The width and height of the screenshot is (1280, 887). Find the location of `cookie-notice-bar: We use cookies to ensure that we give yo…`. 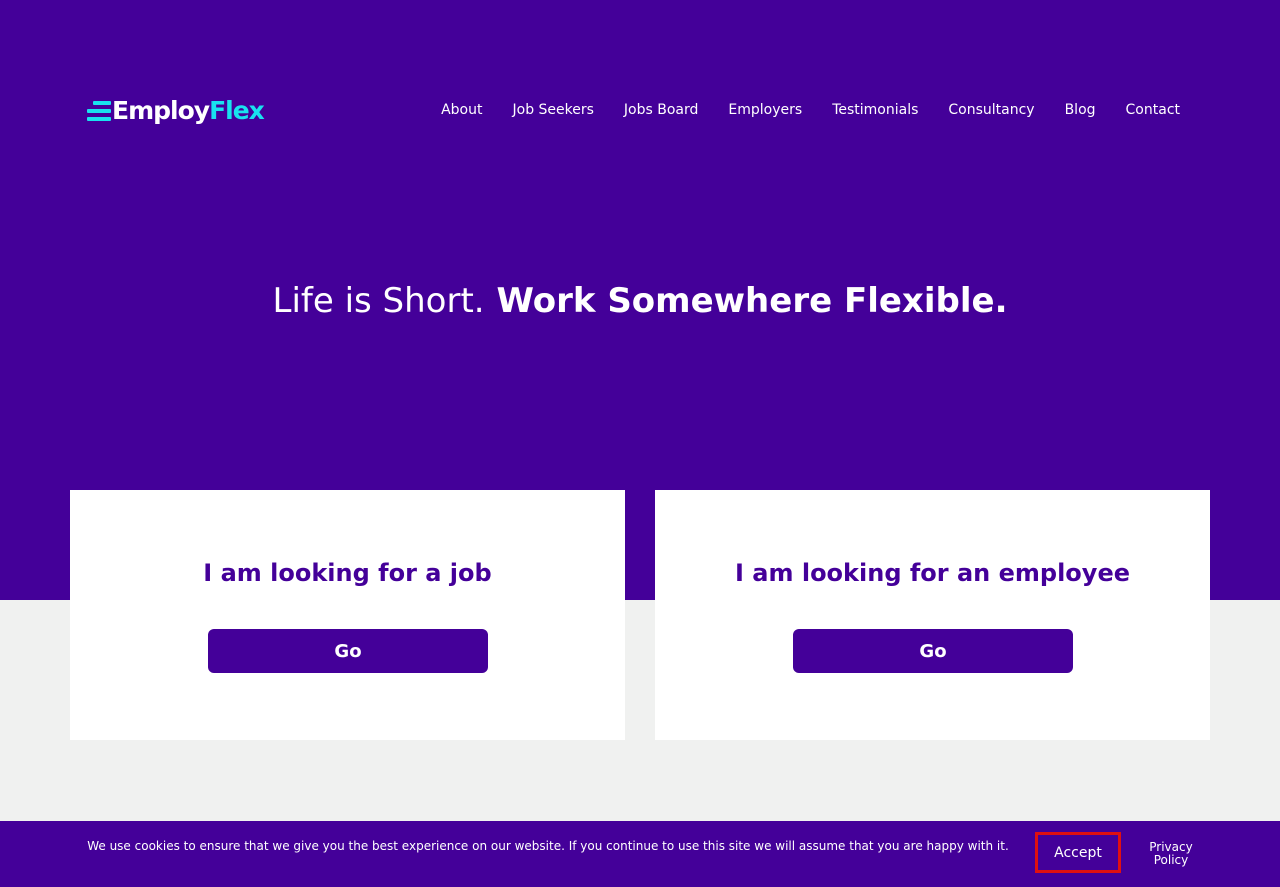

cookie-notice-bar: We use cookies to ensure that we give yo… is located at coordinates (640, 854).